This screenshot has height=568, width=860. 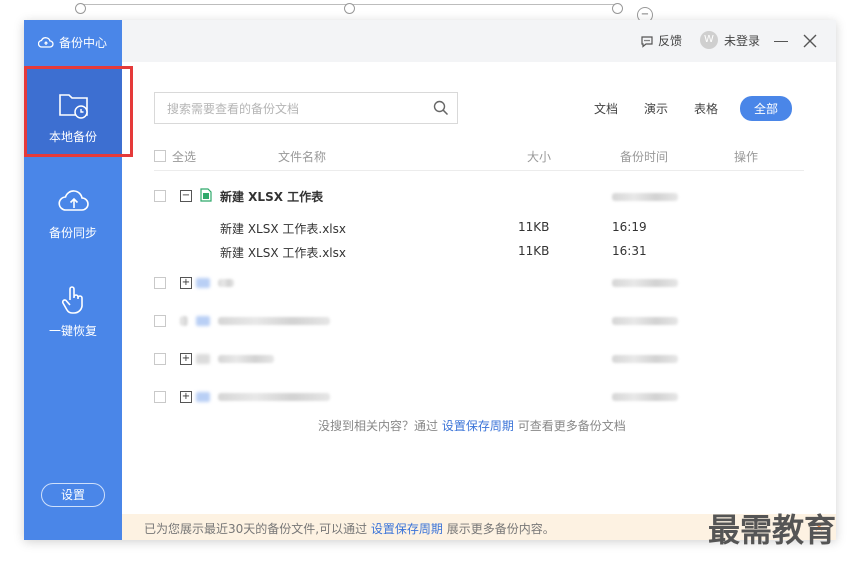 I want to click on hint-suffix: 可查看更多备份文档, so click(x=571, y=426).